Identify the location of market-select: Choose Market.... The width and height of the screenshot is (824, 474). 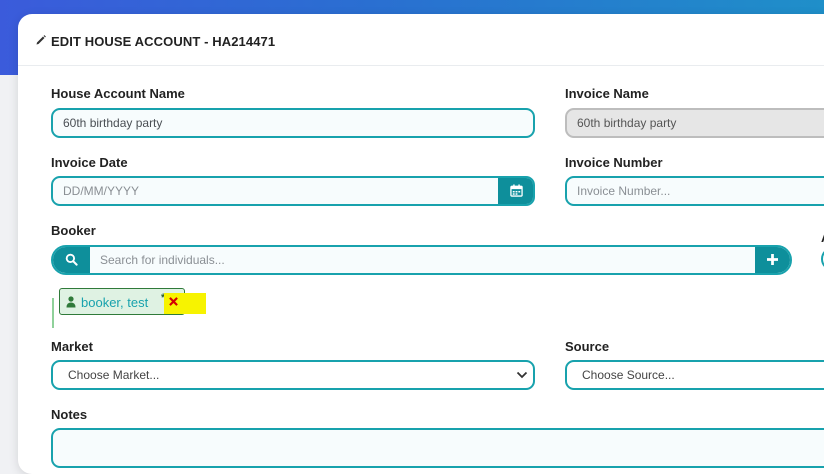
(293, 375).